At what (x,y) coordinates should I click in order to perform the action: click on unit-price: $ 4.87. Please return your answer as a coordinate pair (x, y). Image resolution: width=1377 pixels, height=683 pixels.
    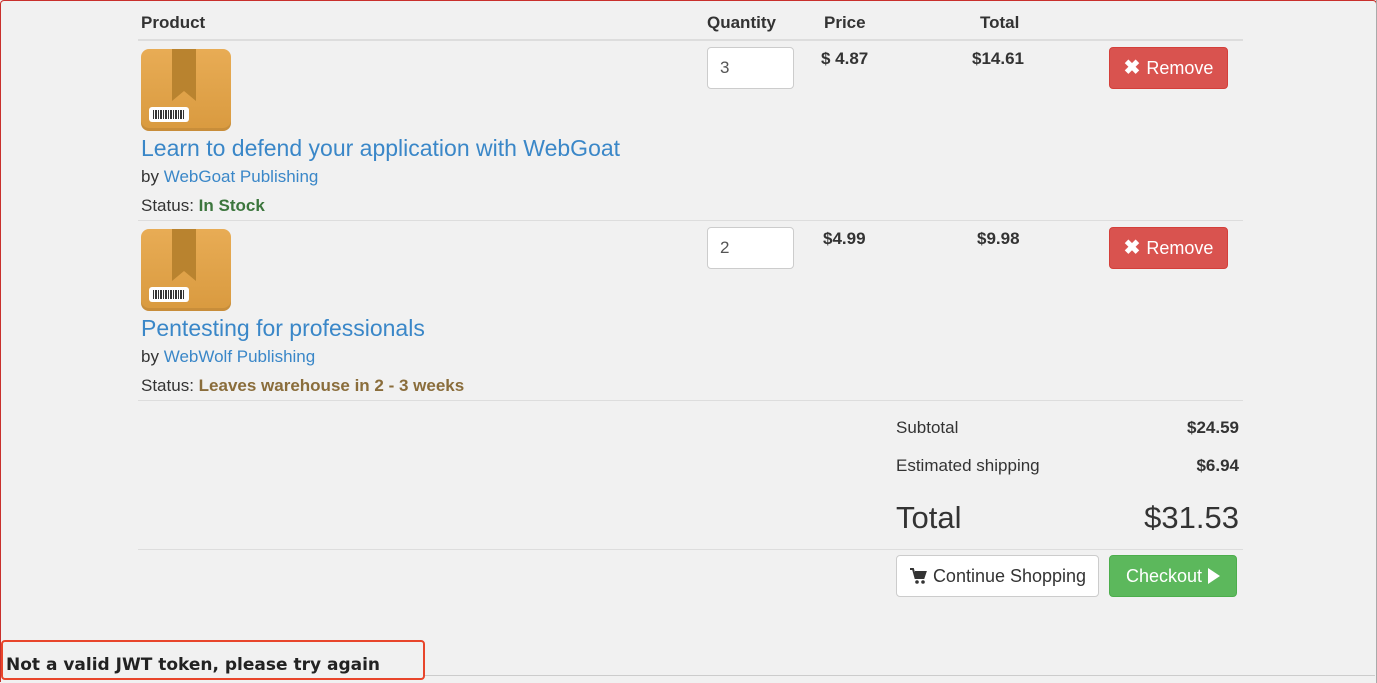
    Looking at the image, I should click on (845, 58).